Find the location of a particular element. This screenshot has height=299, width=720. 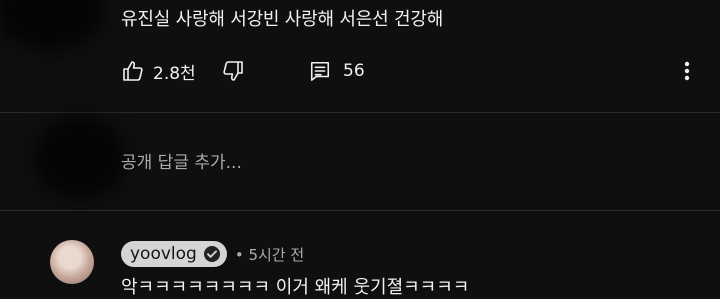

comment-text: 악ㅋㅋㅋㅋㅋㅋㅋㅋ 이거 왜케 웃기졀ㅋㅋㅋㅋ is located at coordinates (295, 287).